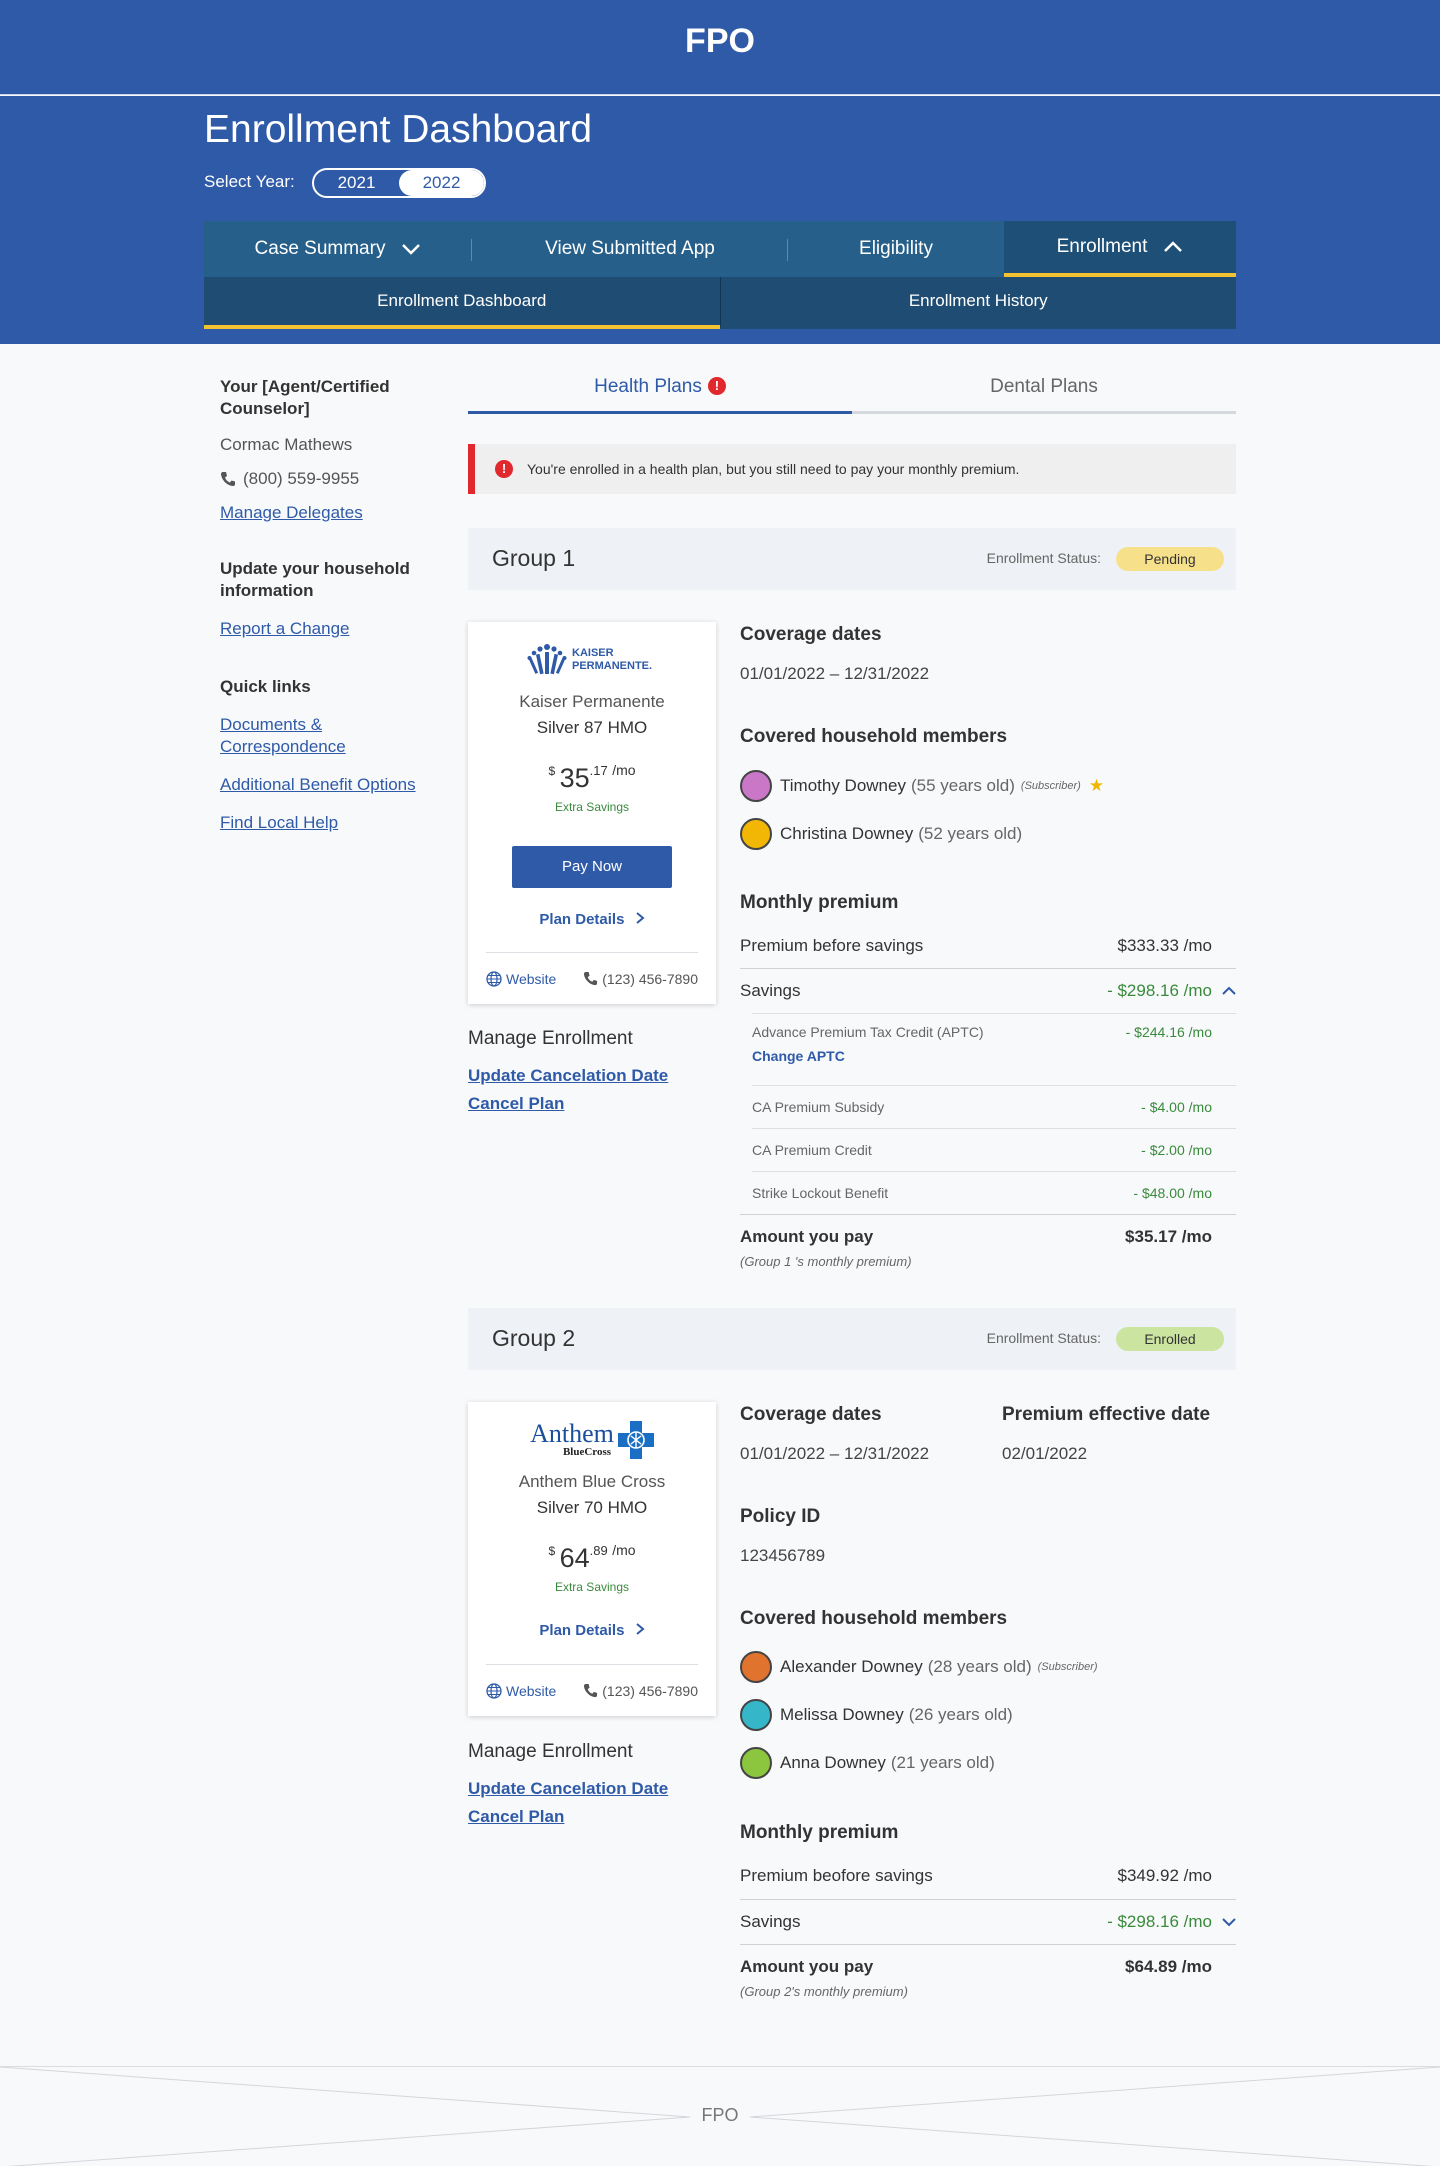  What do you see at coordinates (896, 249) in the screenshot?
I see `tab-eligibility: Eligibility` at bounding box center [896, 249].